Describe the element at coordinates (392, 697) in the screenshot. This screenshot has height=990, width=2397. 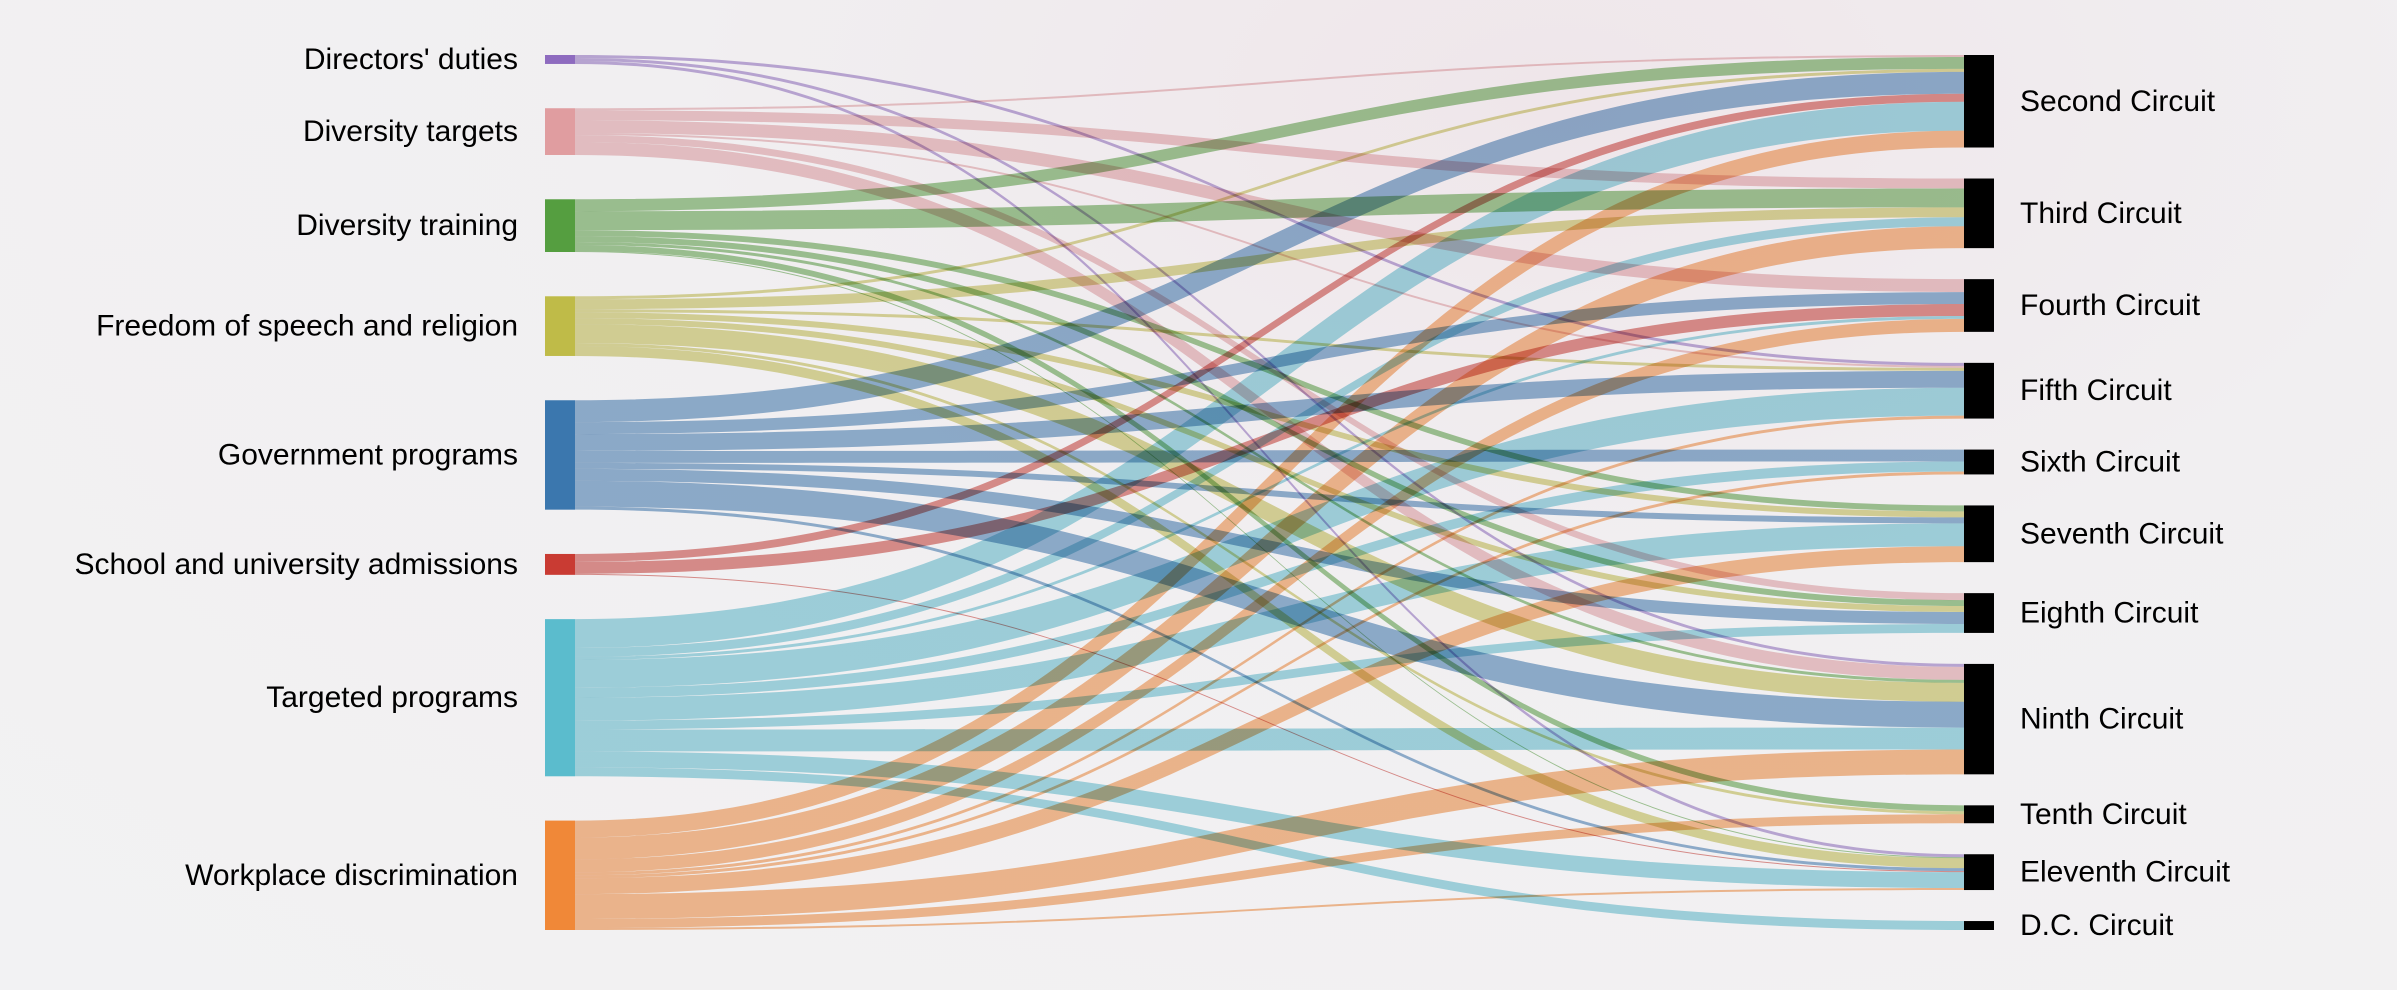
I see `source-label: Targeted programs` at that location.